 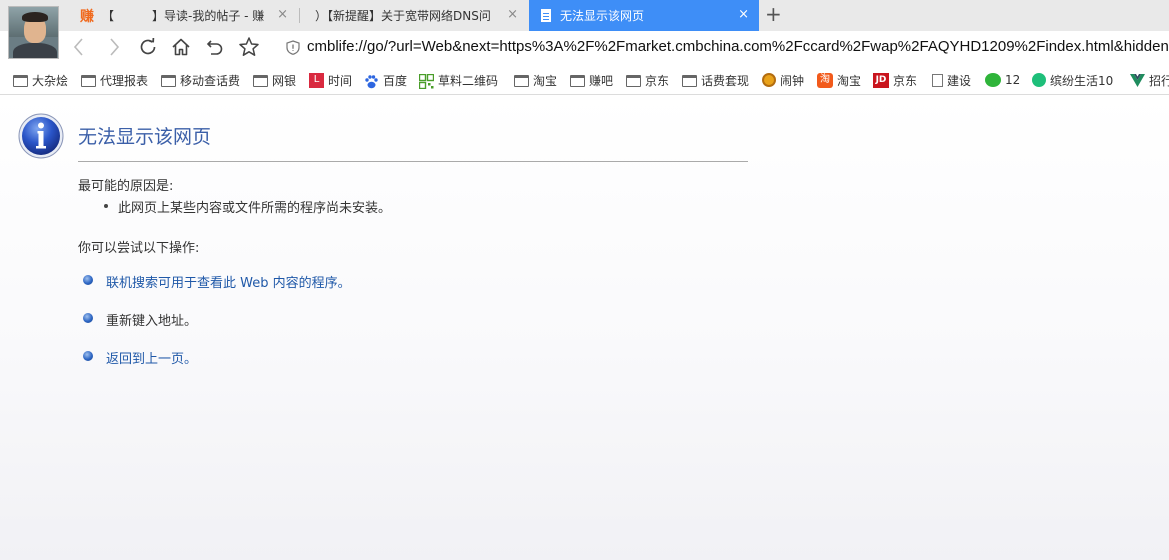 I want to click on action-search-online: 联机搜索可用于查看此 Web 内容的程序。, so click(x=217, y=281).